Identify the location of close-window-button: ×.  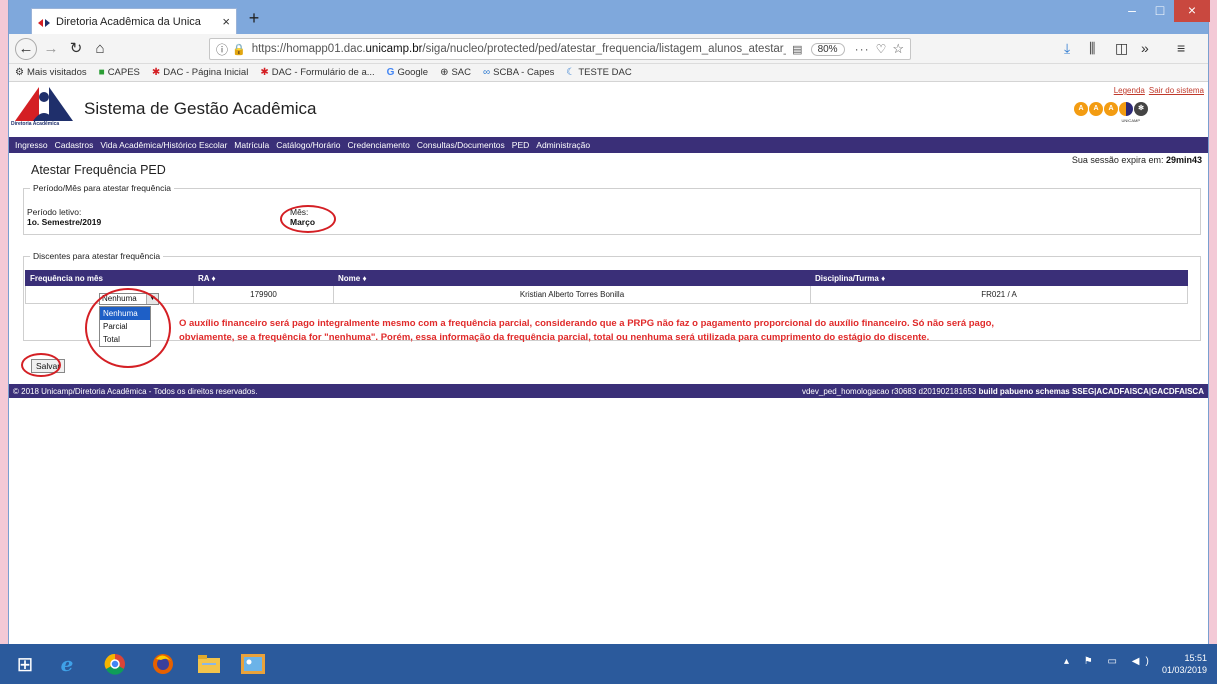
(1192, 11).